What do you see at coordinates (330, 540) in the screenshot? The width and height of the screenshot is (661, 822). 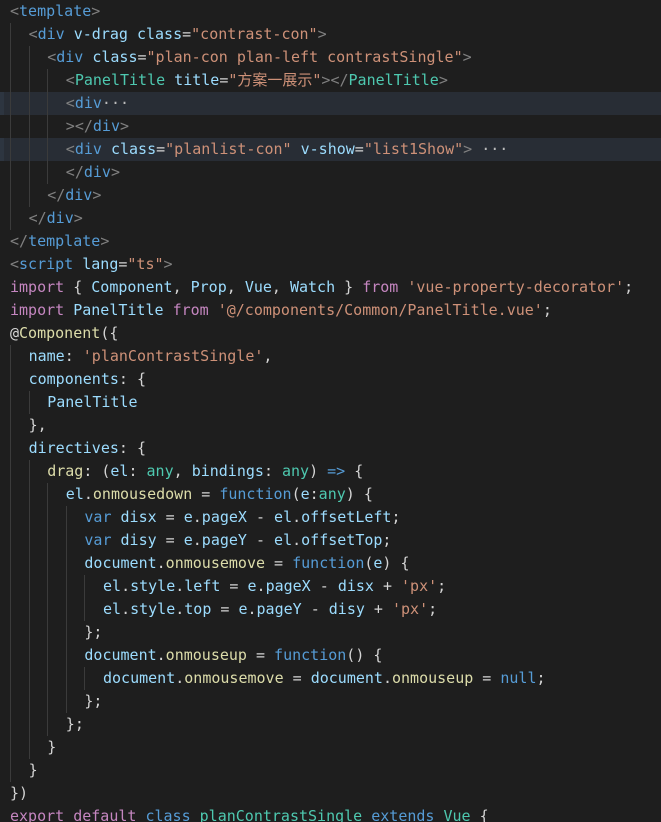 I see `code-line: var disy = e.pageY - el.offsetTop;` at bounding box center [330, 540].